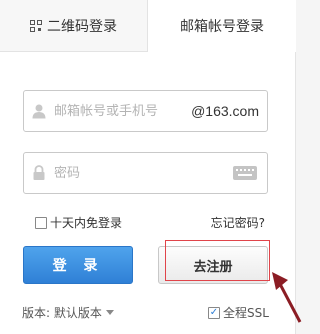 This screenshot has width=320, height=334. Describe the element at coordinates (238, 222) in the screenshot. I see `forgot-password-link: 忘记密码?` at that location.